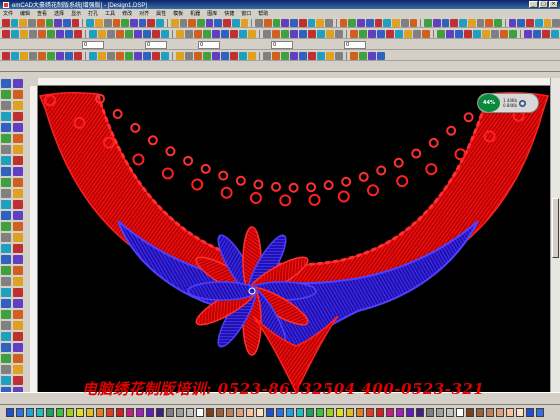 The image size is (560, 420). What do you see at coordinates (25, 13) in the screenshot?
I see `menu-edit: 编辑` at bounding box center [25, 13].